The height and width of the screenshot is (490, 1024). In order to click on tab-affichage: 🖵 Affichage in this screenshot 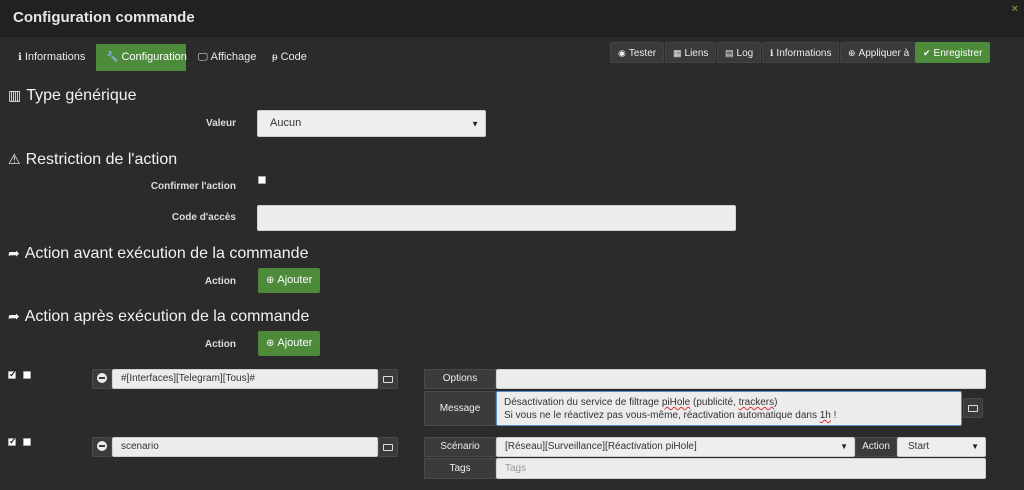, I will do `click(227, 57)`.